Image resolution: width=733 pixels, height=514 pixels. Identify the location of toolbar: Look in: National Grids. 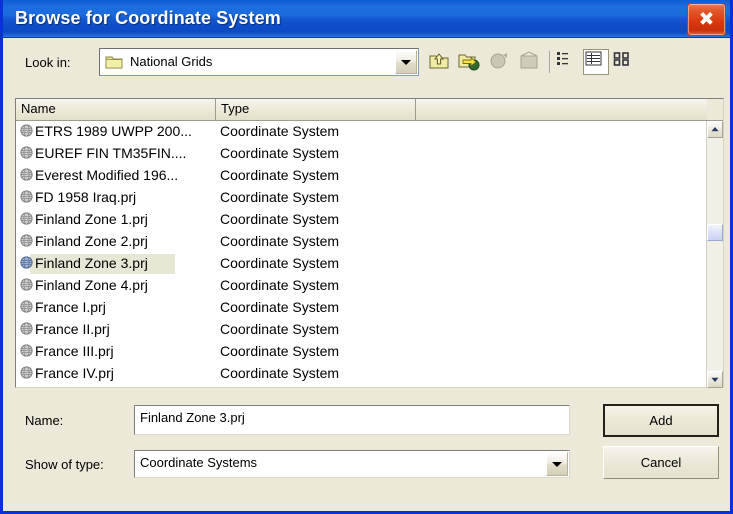
(366, 63).